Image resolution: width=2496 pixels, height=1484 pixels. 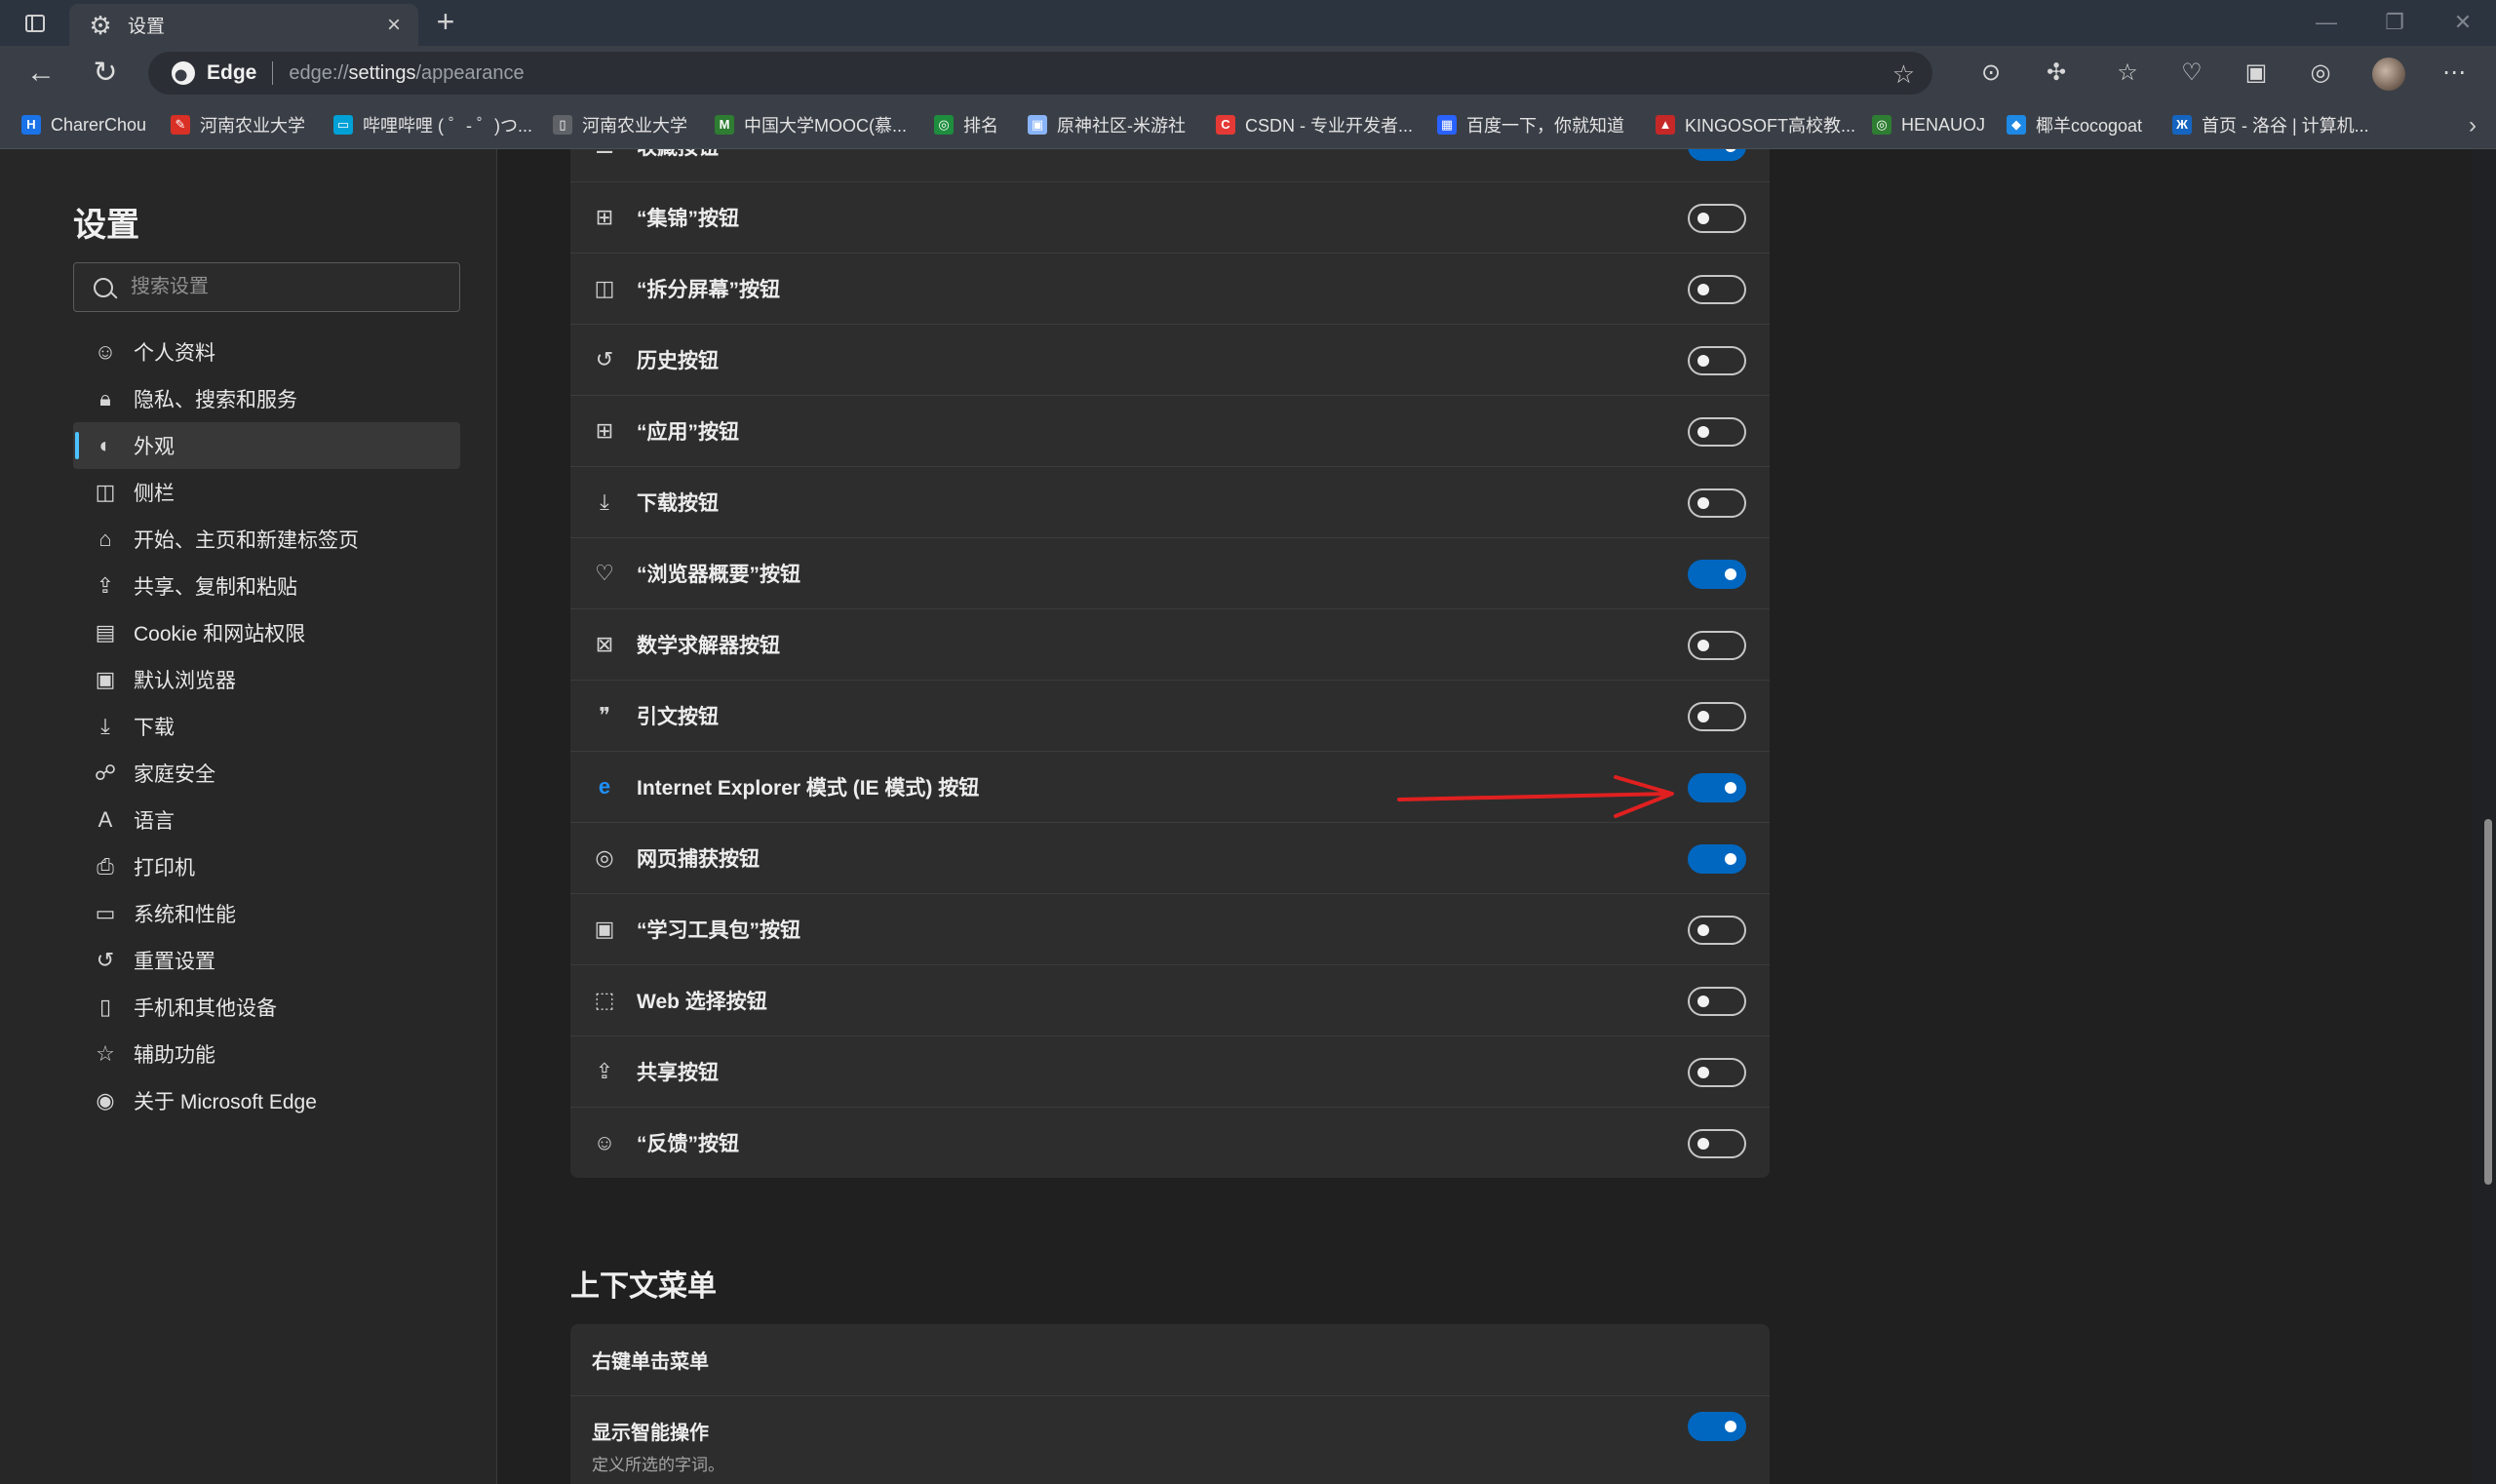 I want to click on bookmark-label: 河南农业大学, so click(x=252, y=126).